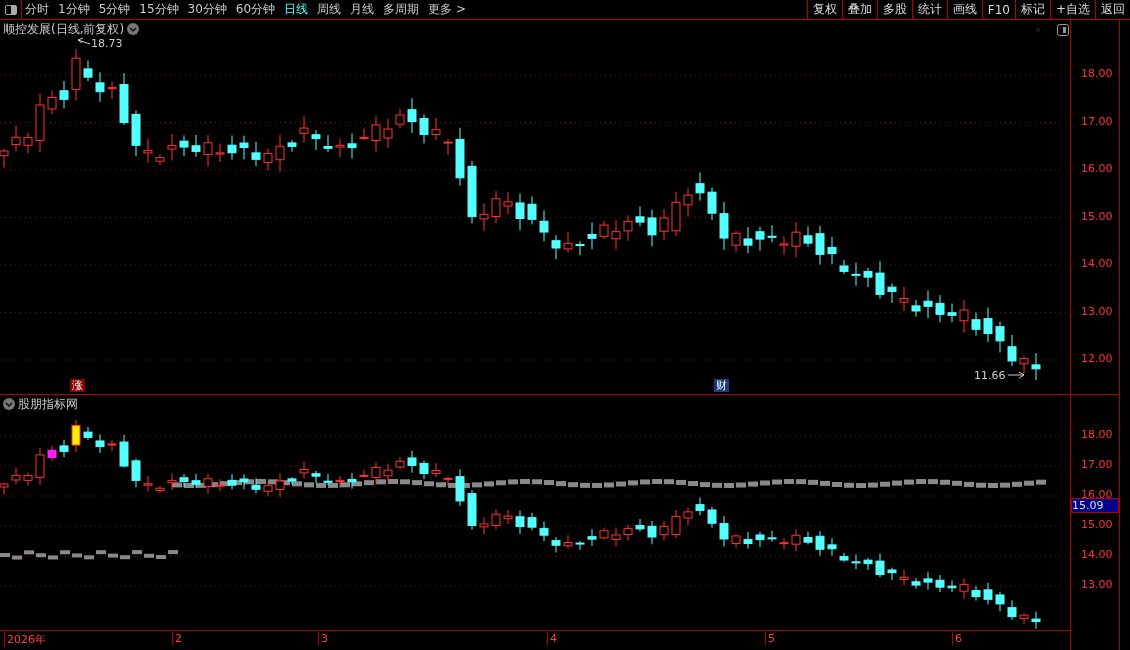  Describe the element at coordinates (107, 43) in the screenshot. I see `high-price-label: 18.73` at that location.